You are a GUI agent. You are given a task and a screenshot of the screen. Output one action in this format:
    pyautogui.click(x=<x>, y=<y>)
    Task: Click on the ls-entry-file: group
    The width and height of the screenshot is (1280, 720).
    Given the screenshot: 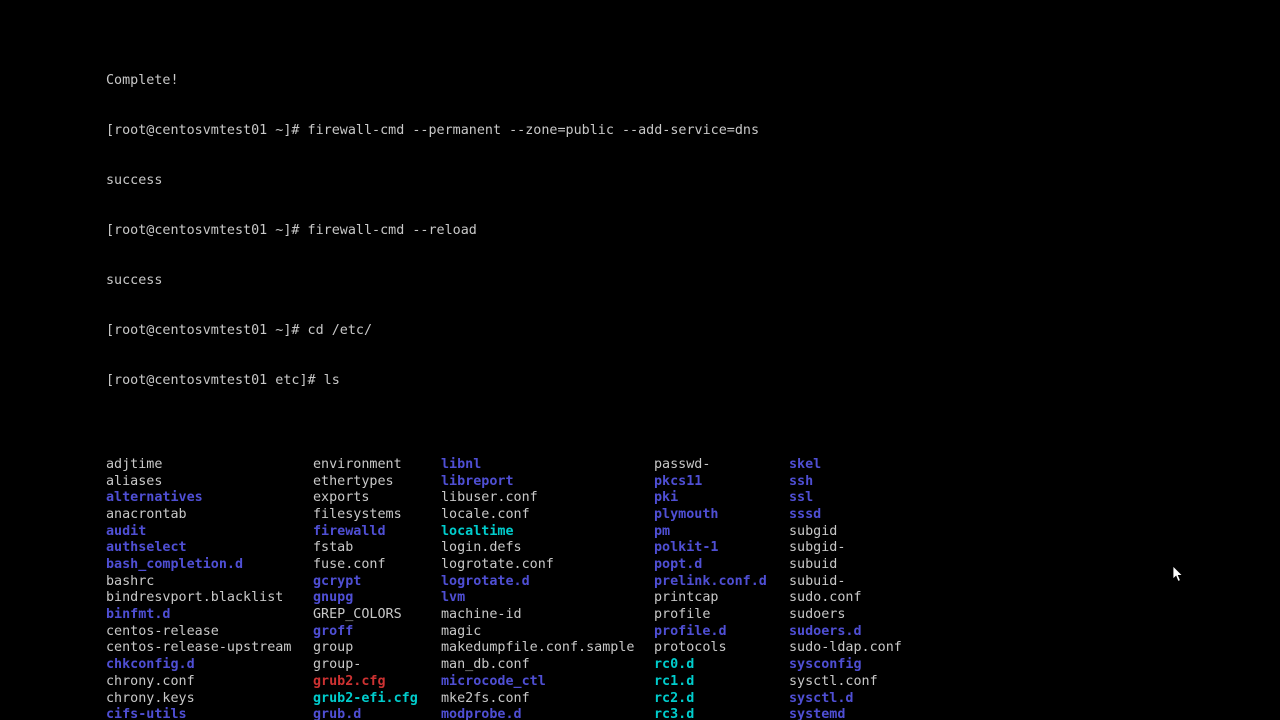 What is the action you would take?
    pyautogui.click(x=333, y=648)
    